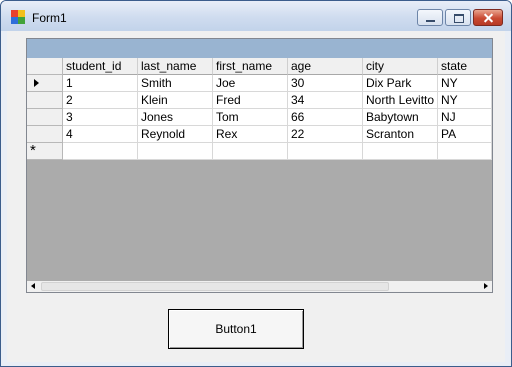  Describe the element at coordinates (400, 66) in the screenshot. I see `column-header-city: city` at that location.